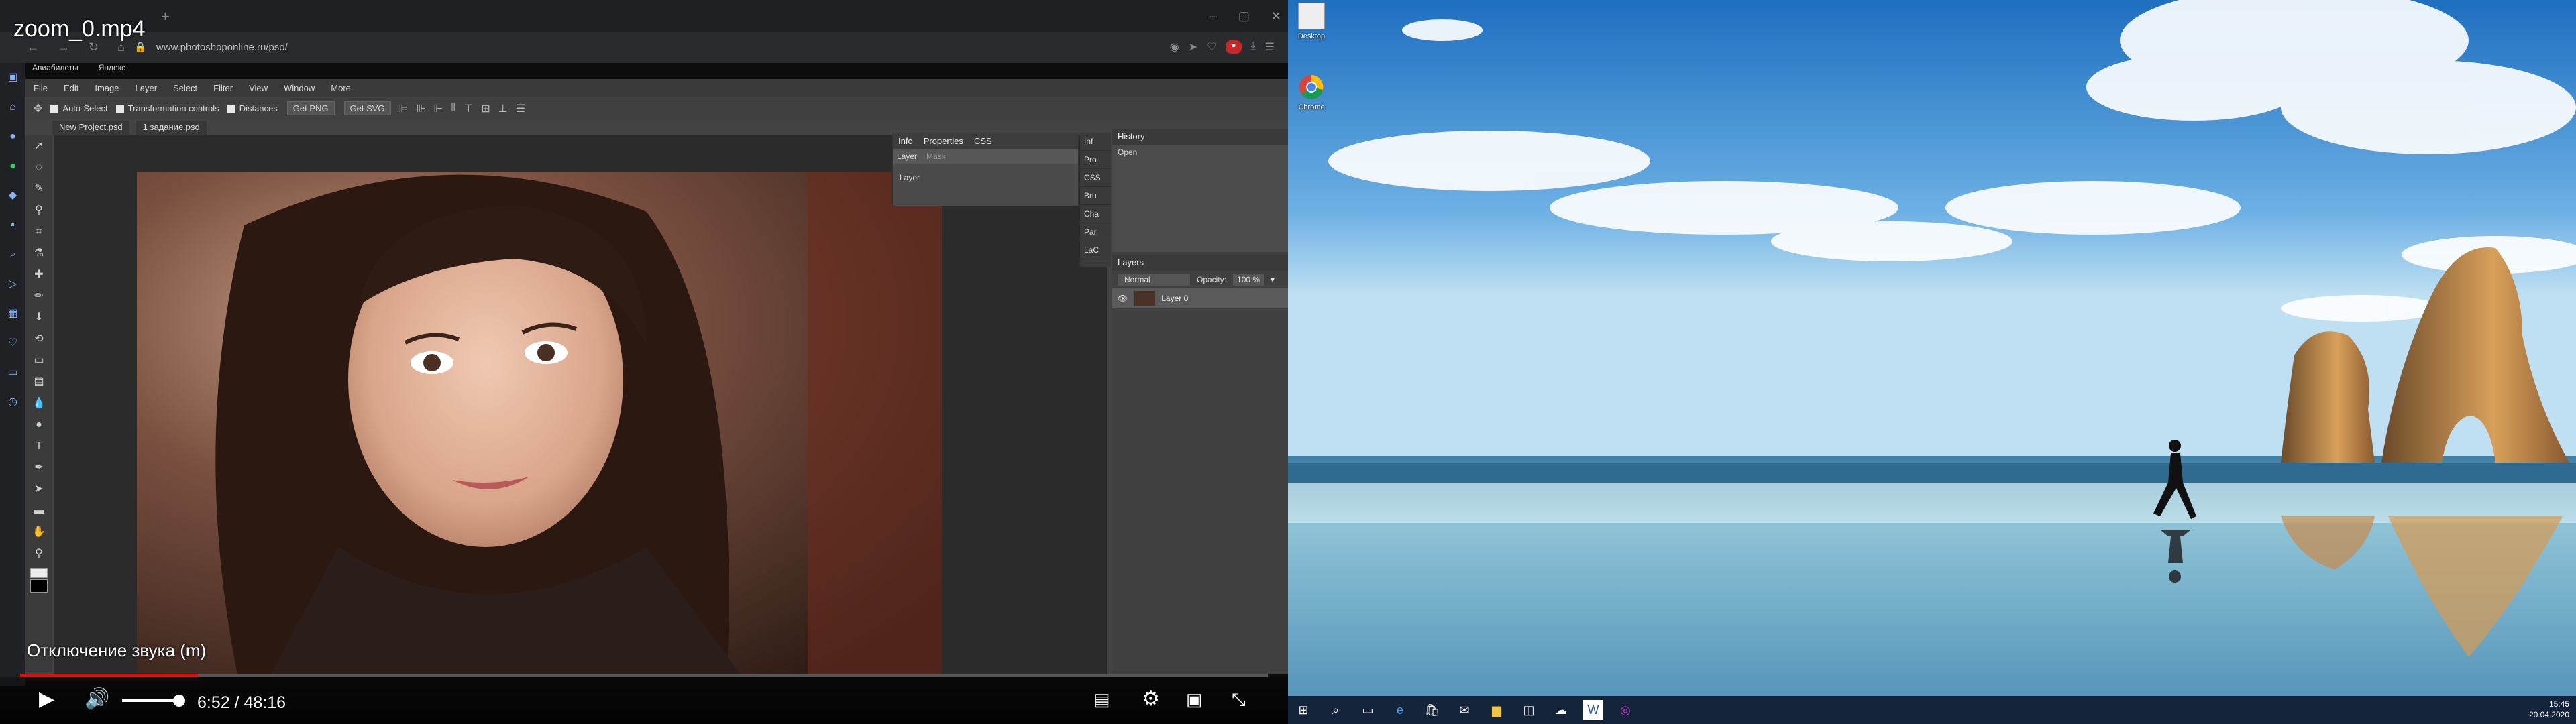 Image resolution: width=2576 pixels, height=724 pixels. What do you see at coordinates (1464, 710) in the screenshot?
I see `mail-icon: ✉` at bounding box center [1464, 710].